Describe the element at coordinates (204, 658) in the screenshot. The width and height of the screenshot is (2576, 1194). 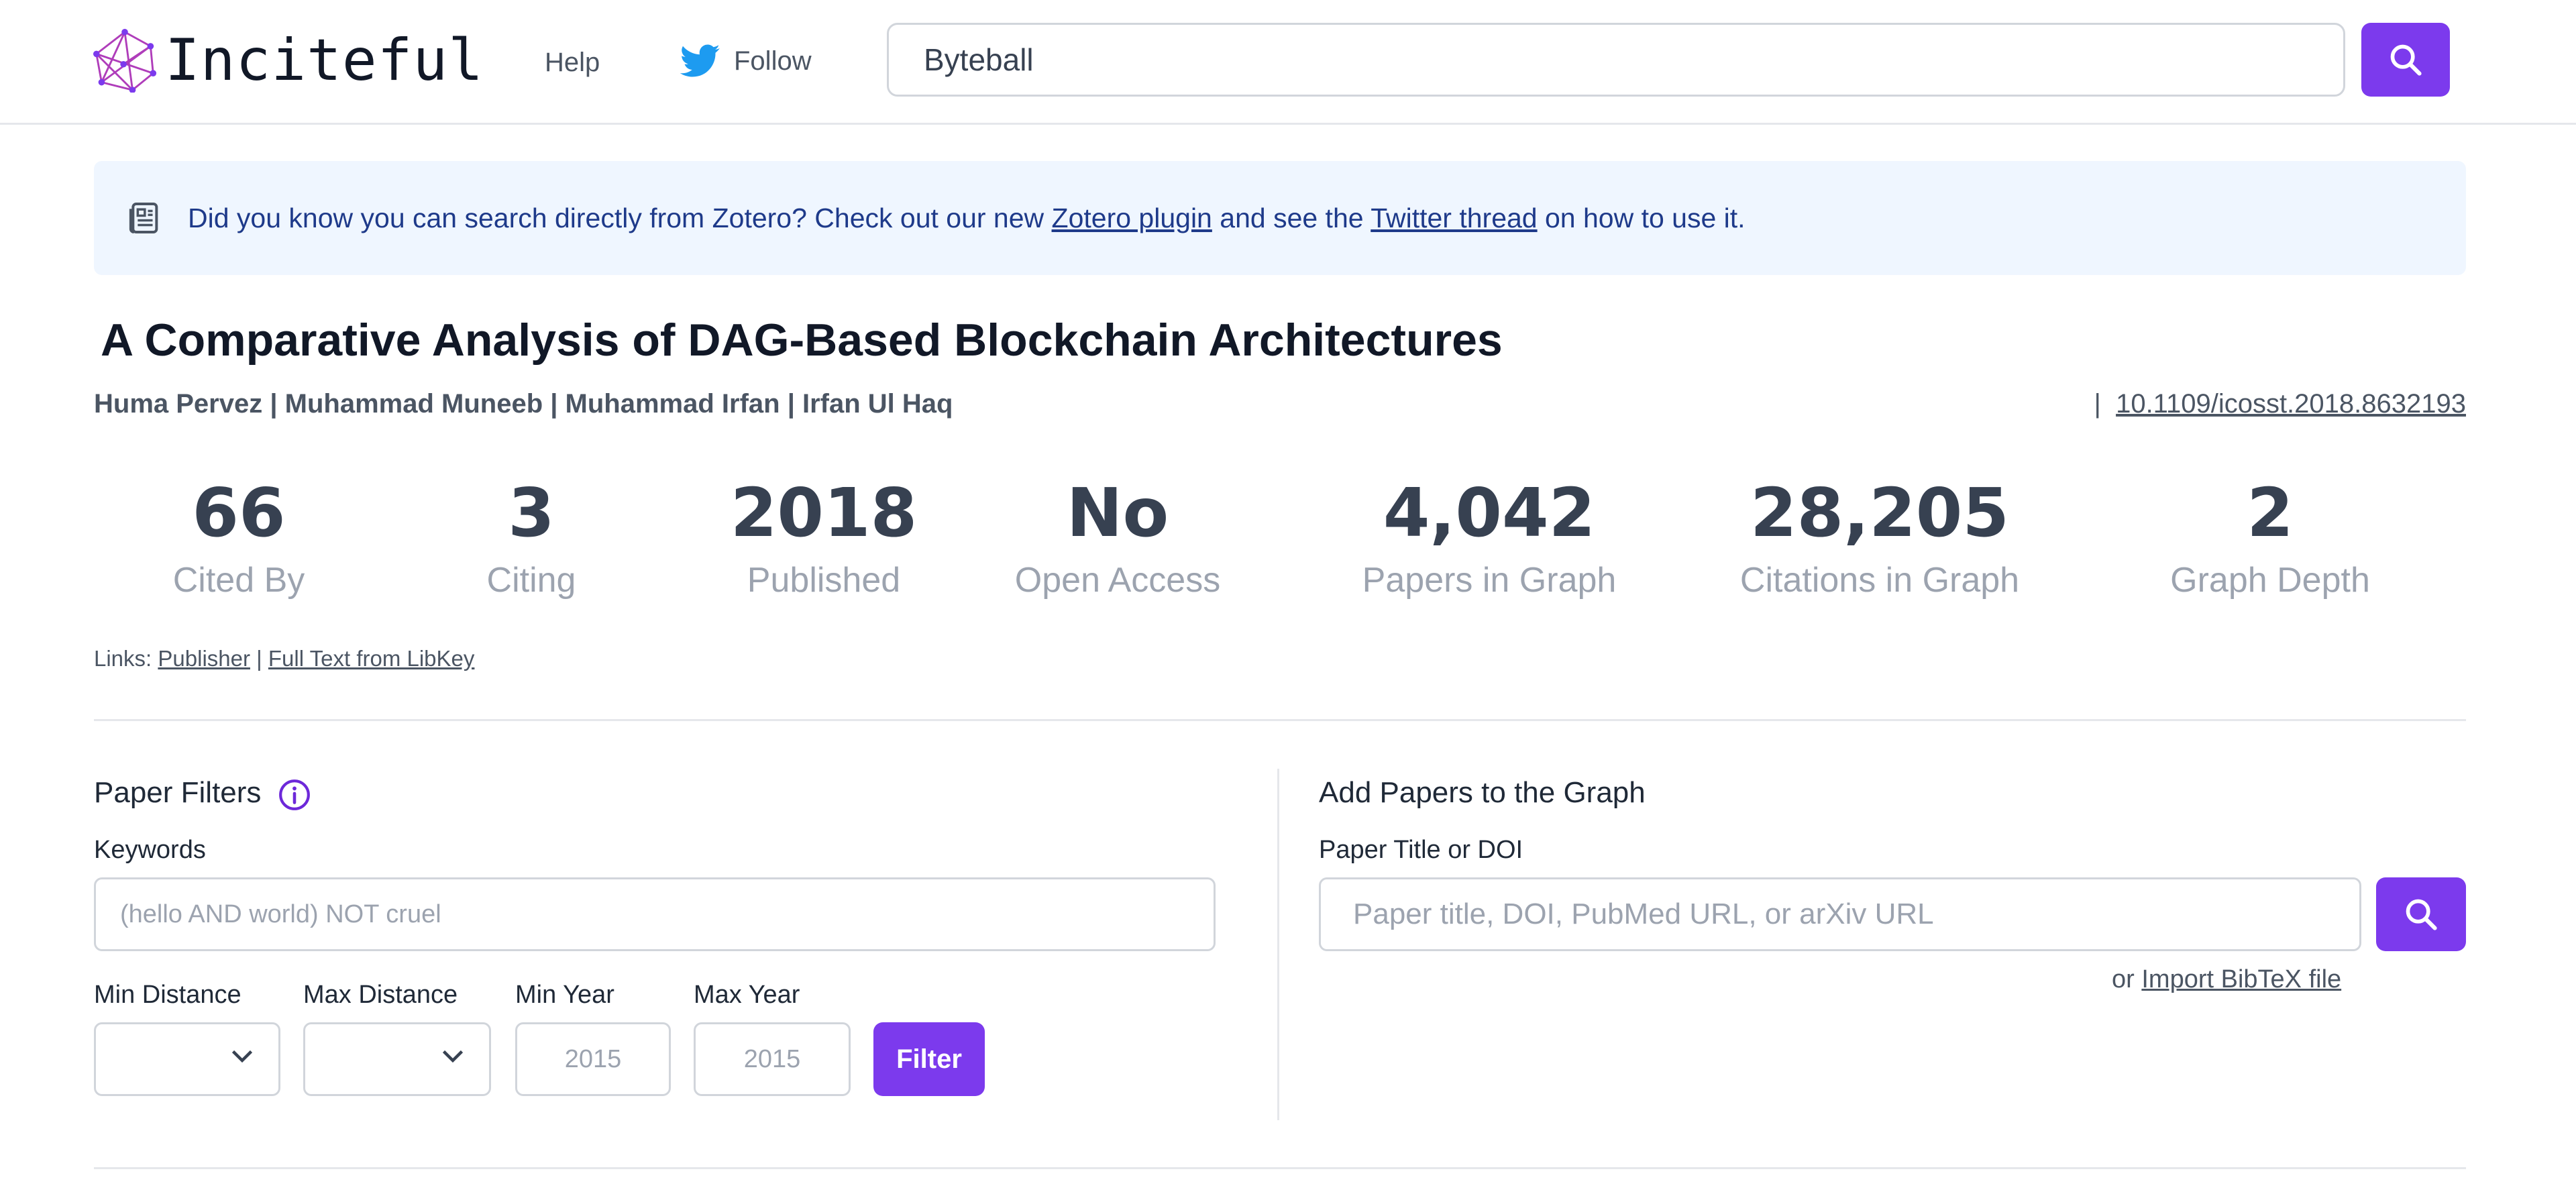
I see `publisher-link: Publisher` at that location.